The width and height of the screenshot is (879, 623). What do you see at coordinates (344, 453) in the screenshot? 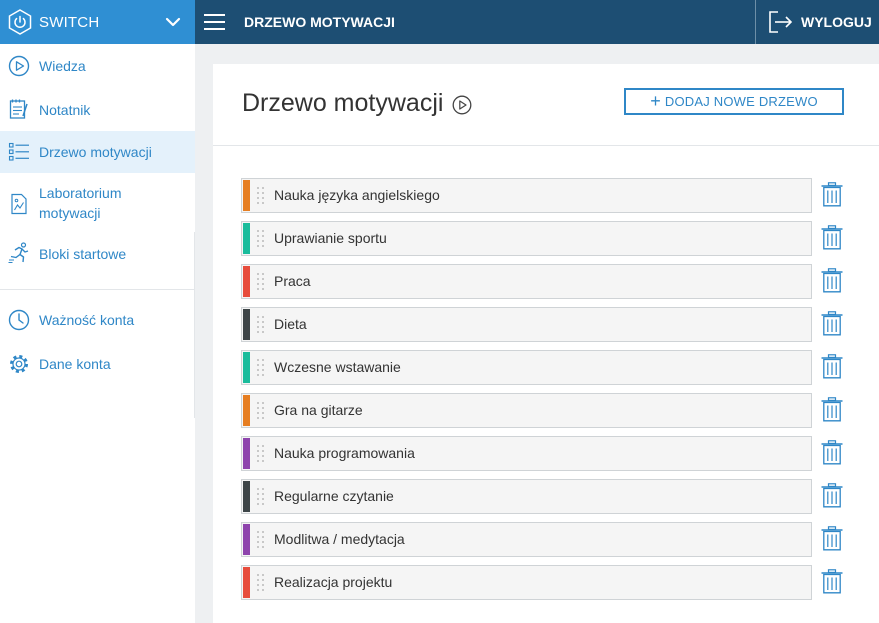
I see `tree-label: Nauka programowania` at bounding box center [344, 453].